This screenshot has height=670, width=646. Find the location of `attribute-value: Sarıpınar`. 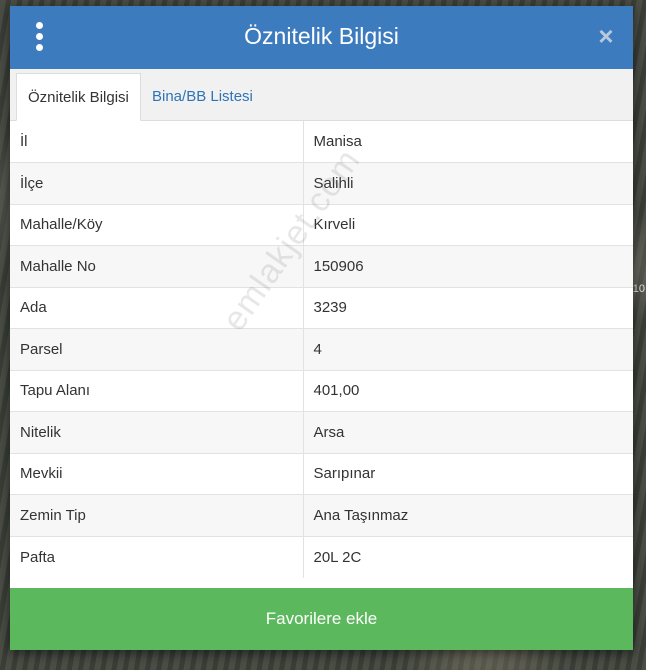

attribute-value: Sarıpınar is located at coordinates (468, 473).